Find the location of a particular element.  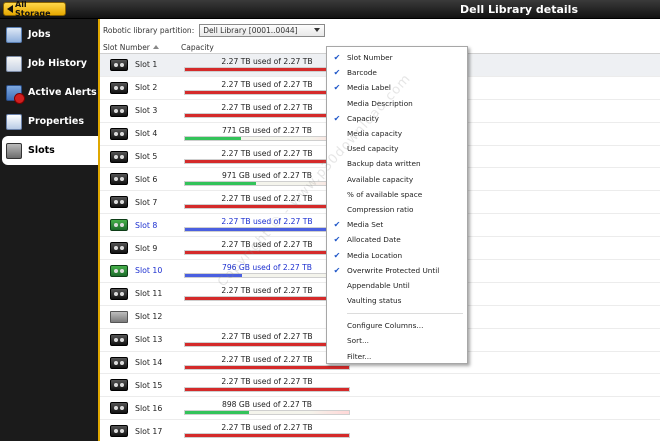

menu-item-column: Media capacity is located at coordinates (397, 133).